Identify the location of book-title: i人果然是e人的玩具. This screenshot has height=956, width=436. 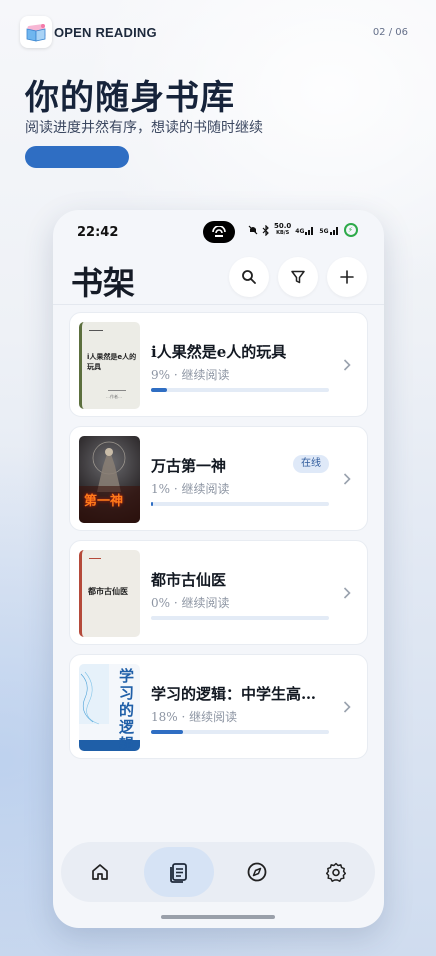
(219, 352).